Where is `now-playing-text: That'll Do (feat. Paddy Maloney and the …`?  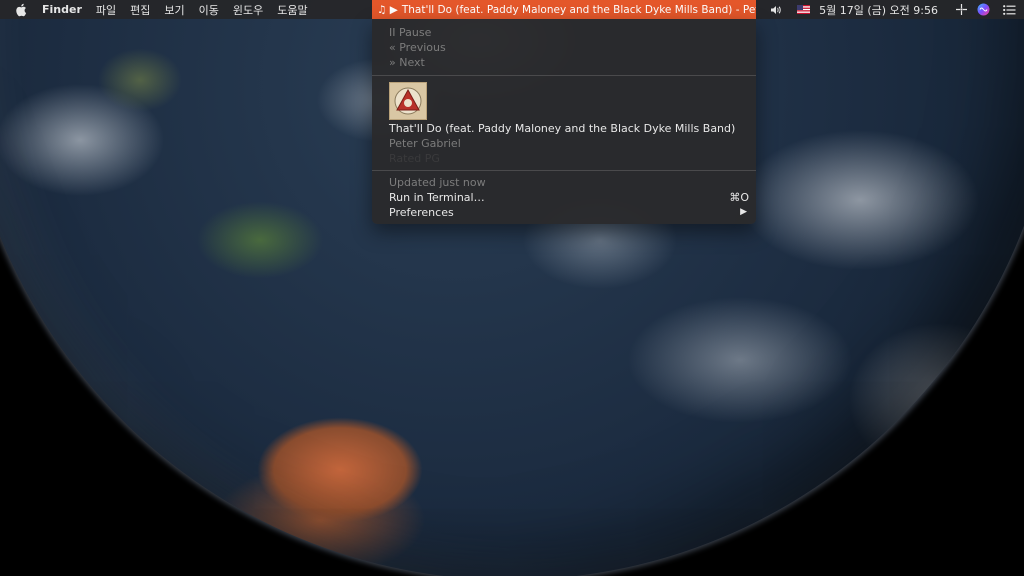
now-playing-text: That'll Do (feat. Paddy Maloney and the … is located at coordinates (578, 9).